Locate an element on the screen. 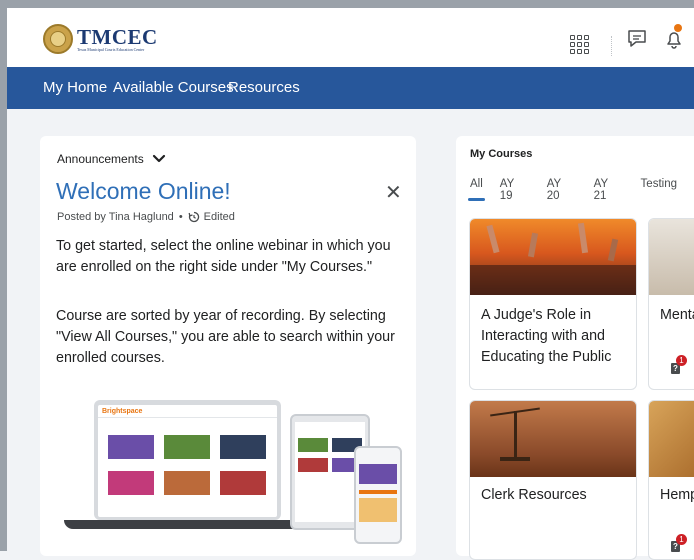 This screenshot has height=560, width=694. devices-illustration: Brightspace is located at coordinates (232, 469).